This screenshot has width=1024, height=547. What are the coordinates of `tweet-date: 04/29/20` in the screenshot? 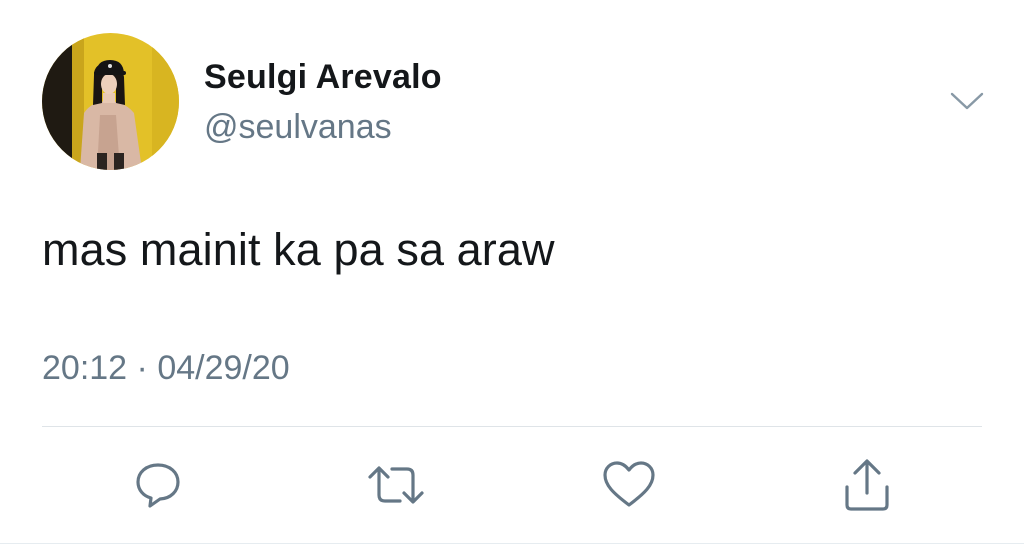 It's located at (223, 368).